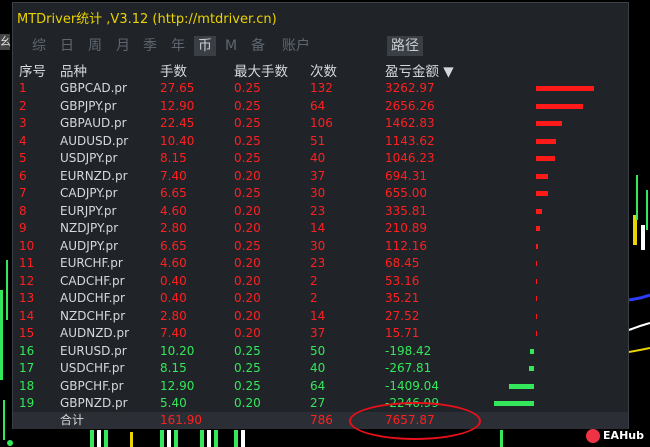 This screenshot has width=650, height=447. I want to click on row-symbol: GBPAUD.pr, so click(93, 123).